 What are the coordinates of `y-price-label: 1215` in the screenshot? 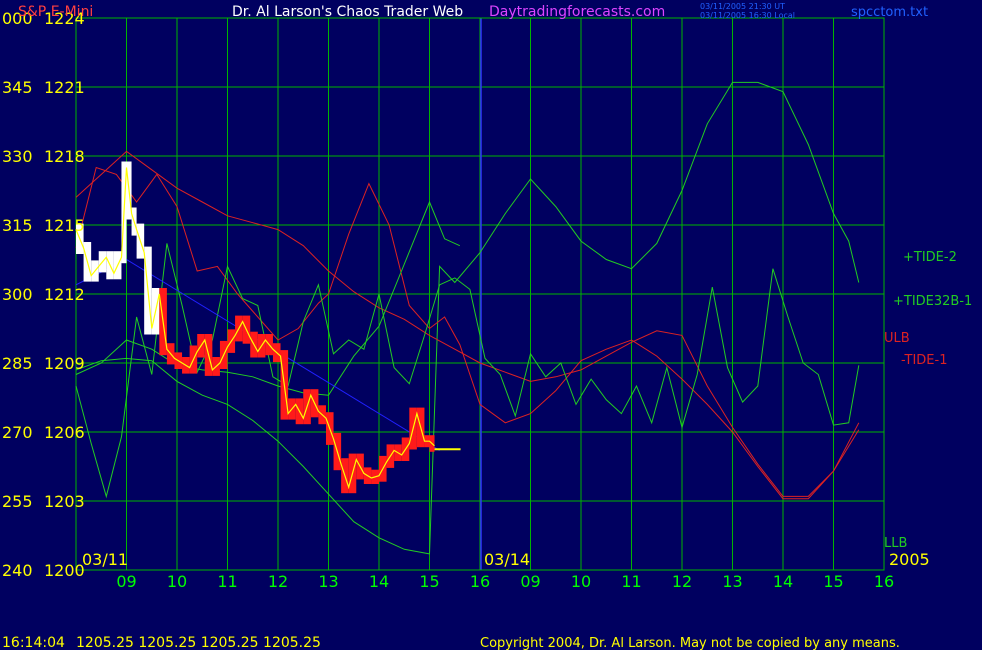 It's located at (64, 225).